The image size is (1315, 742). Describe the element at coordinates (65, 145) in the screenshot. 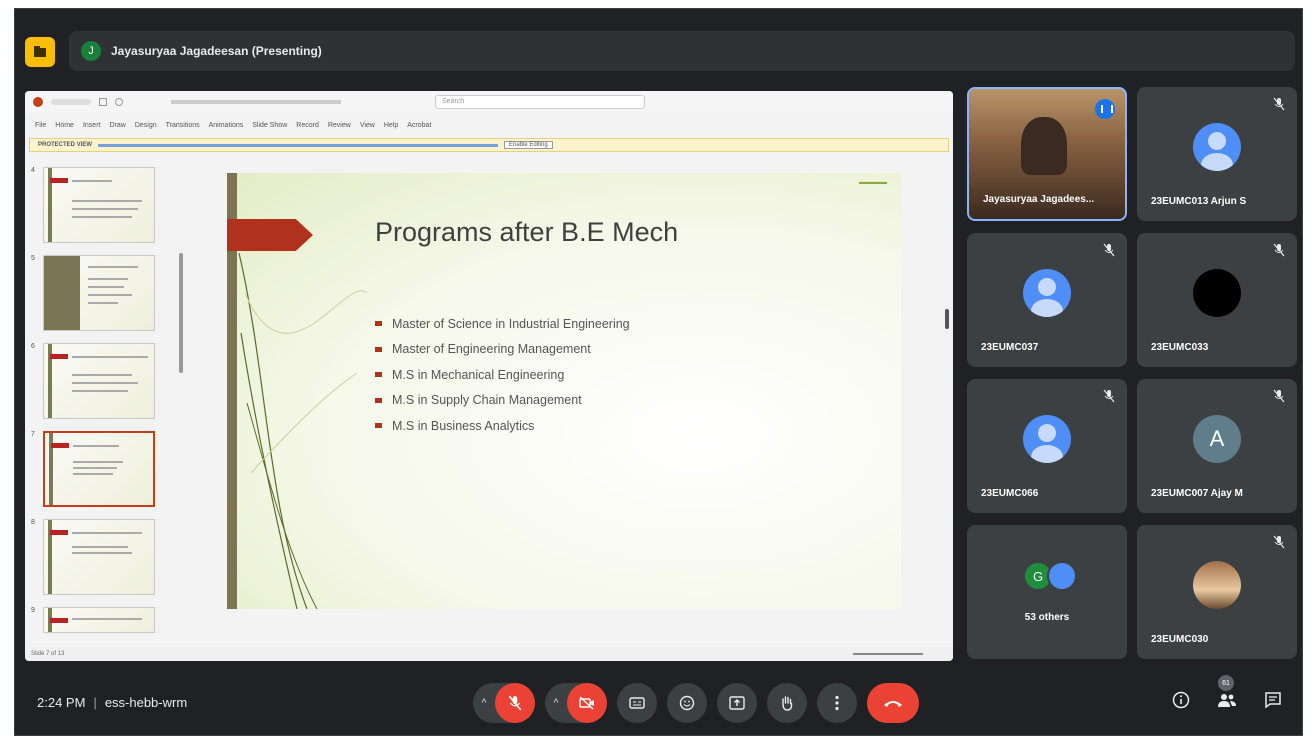

I see `protected-label: PROTECTED VIEW` at that location.